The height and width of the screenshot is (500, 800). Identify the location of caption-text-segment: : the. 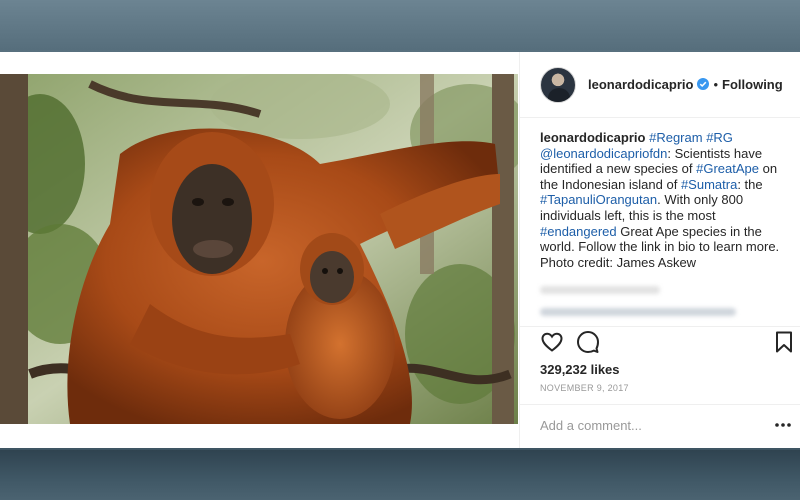
(750, 184).